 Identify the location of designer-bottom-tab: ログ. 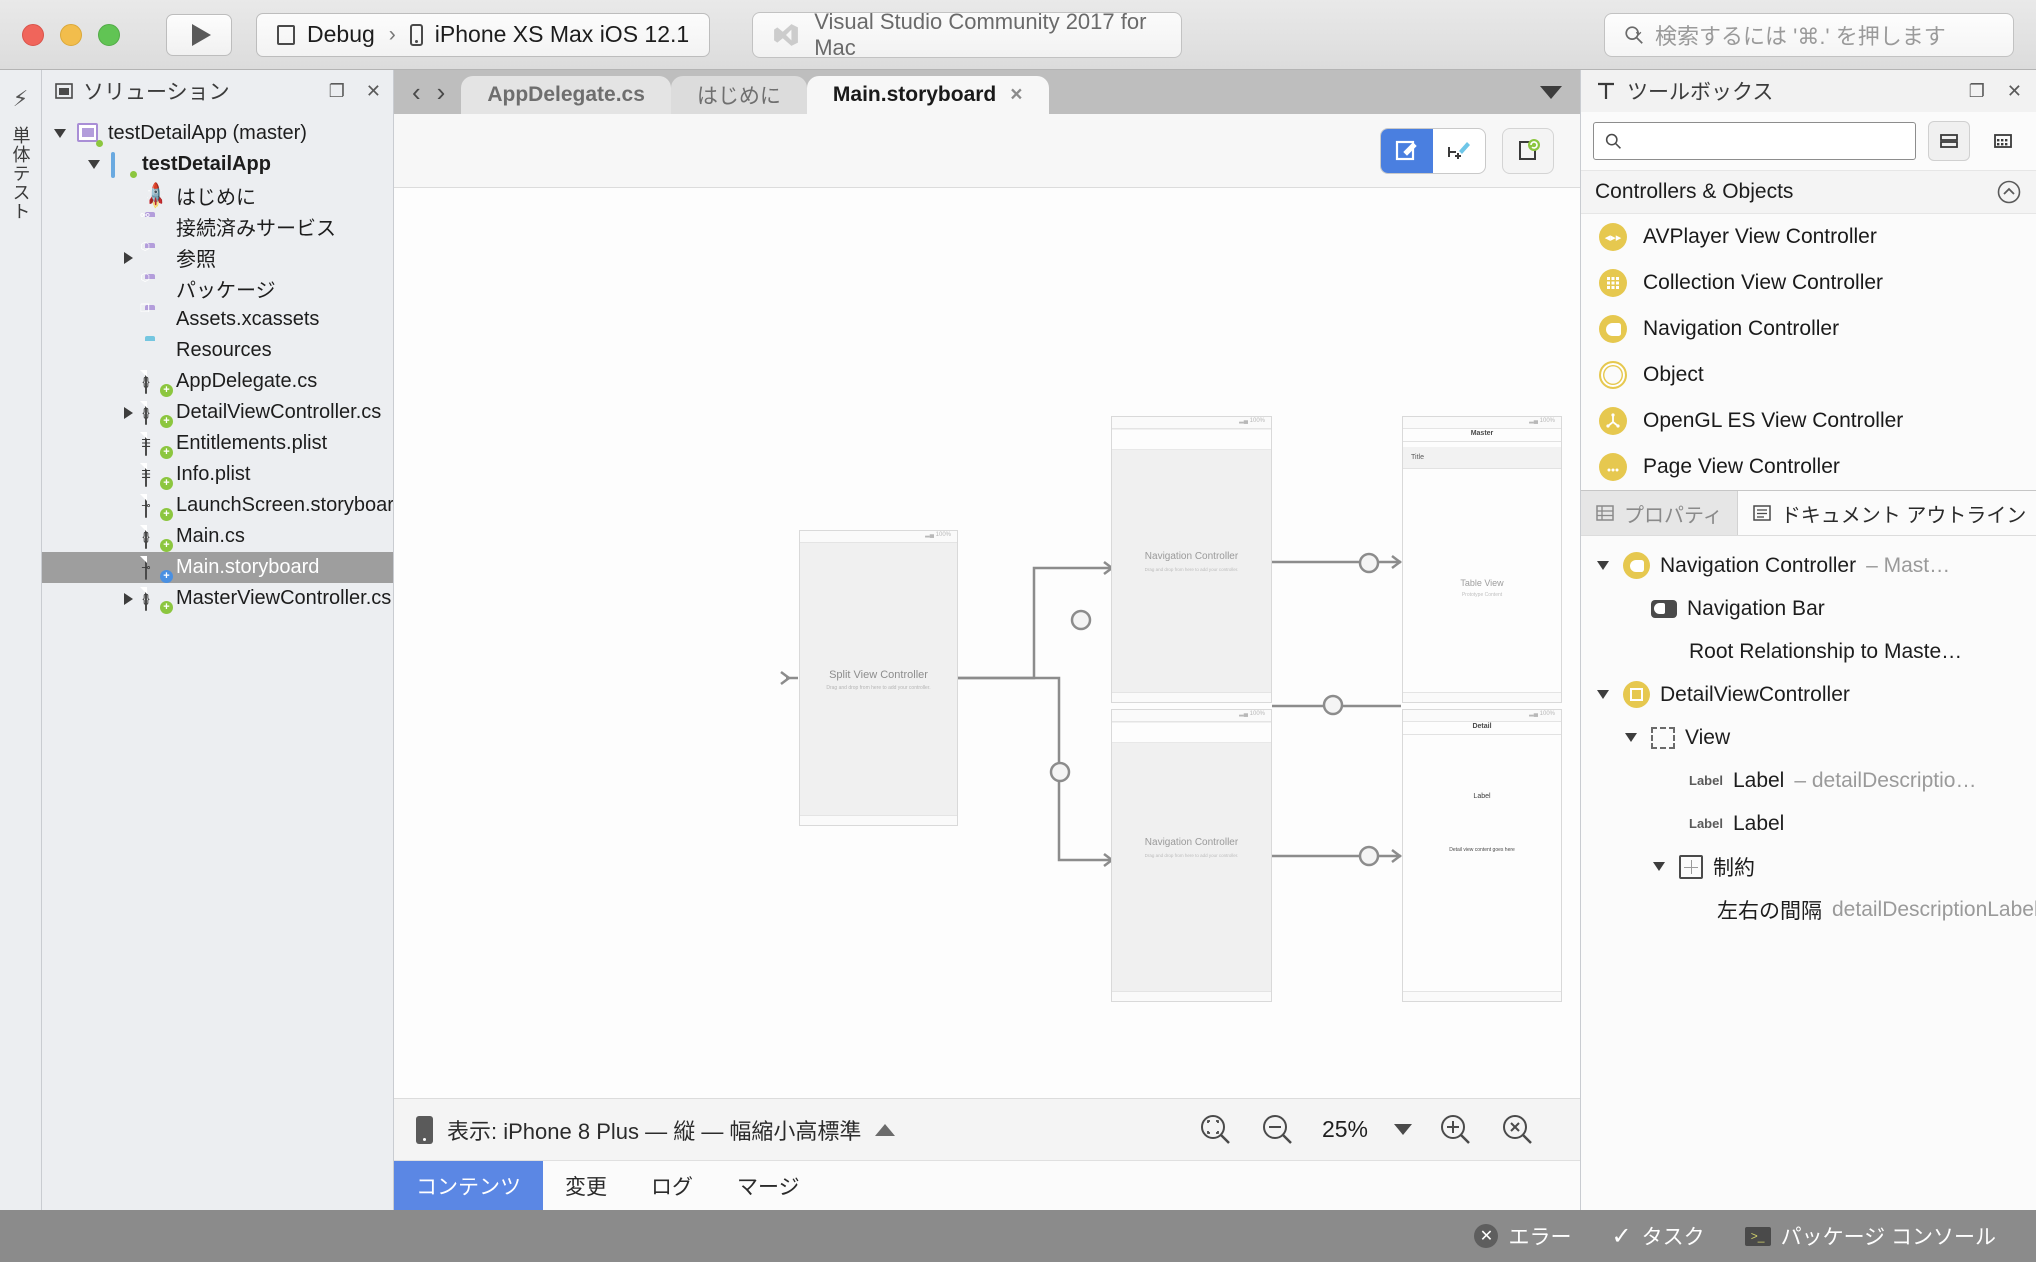
(672, 1185).